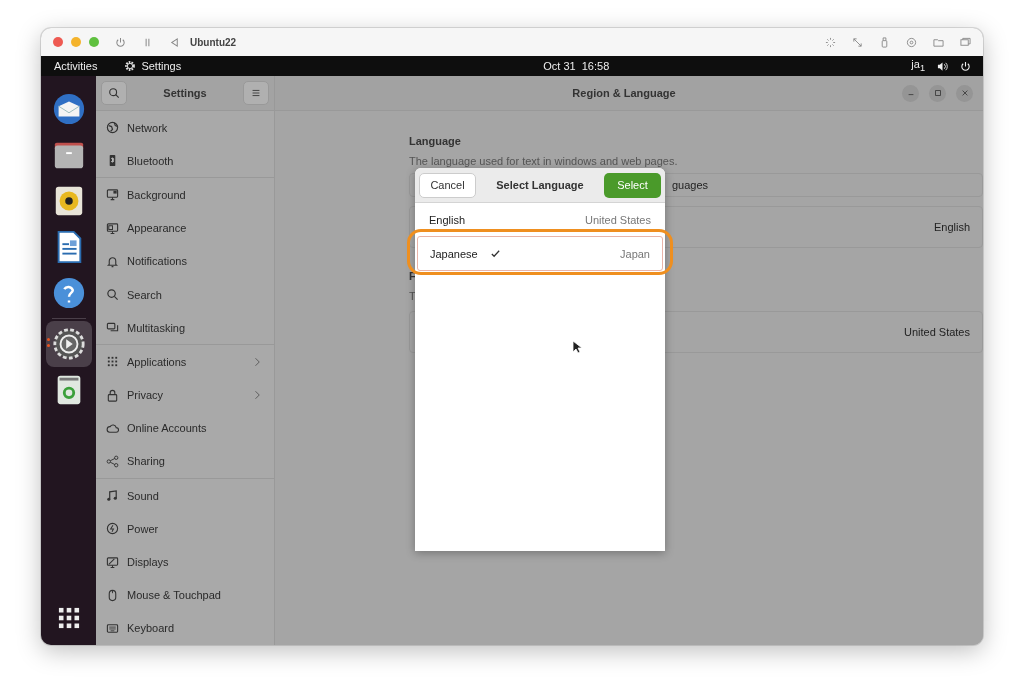 The width and height of the screenshot is (1024, 699). I want to click on sidebar-item: Bluetooth, so click(185, 161).